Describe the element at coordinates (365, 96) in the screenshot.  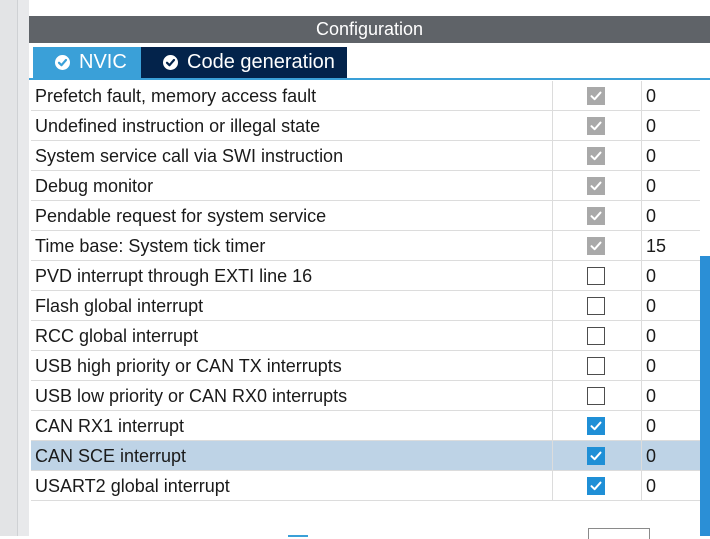
I see `table-row: Prefetch fault, memory access fault 0` at that location.